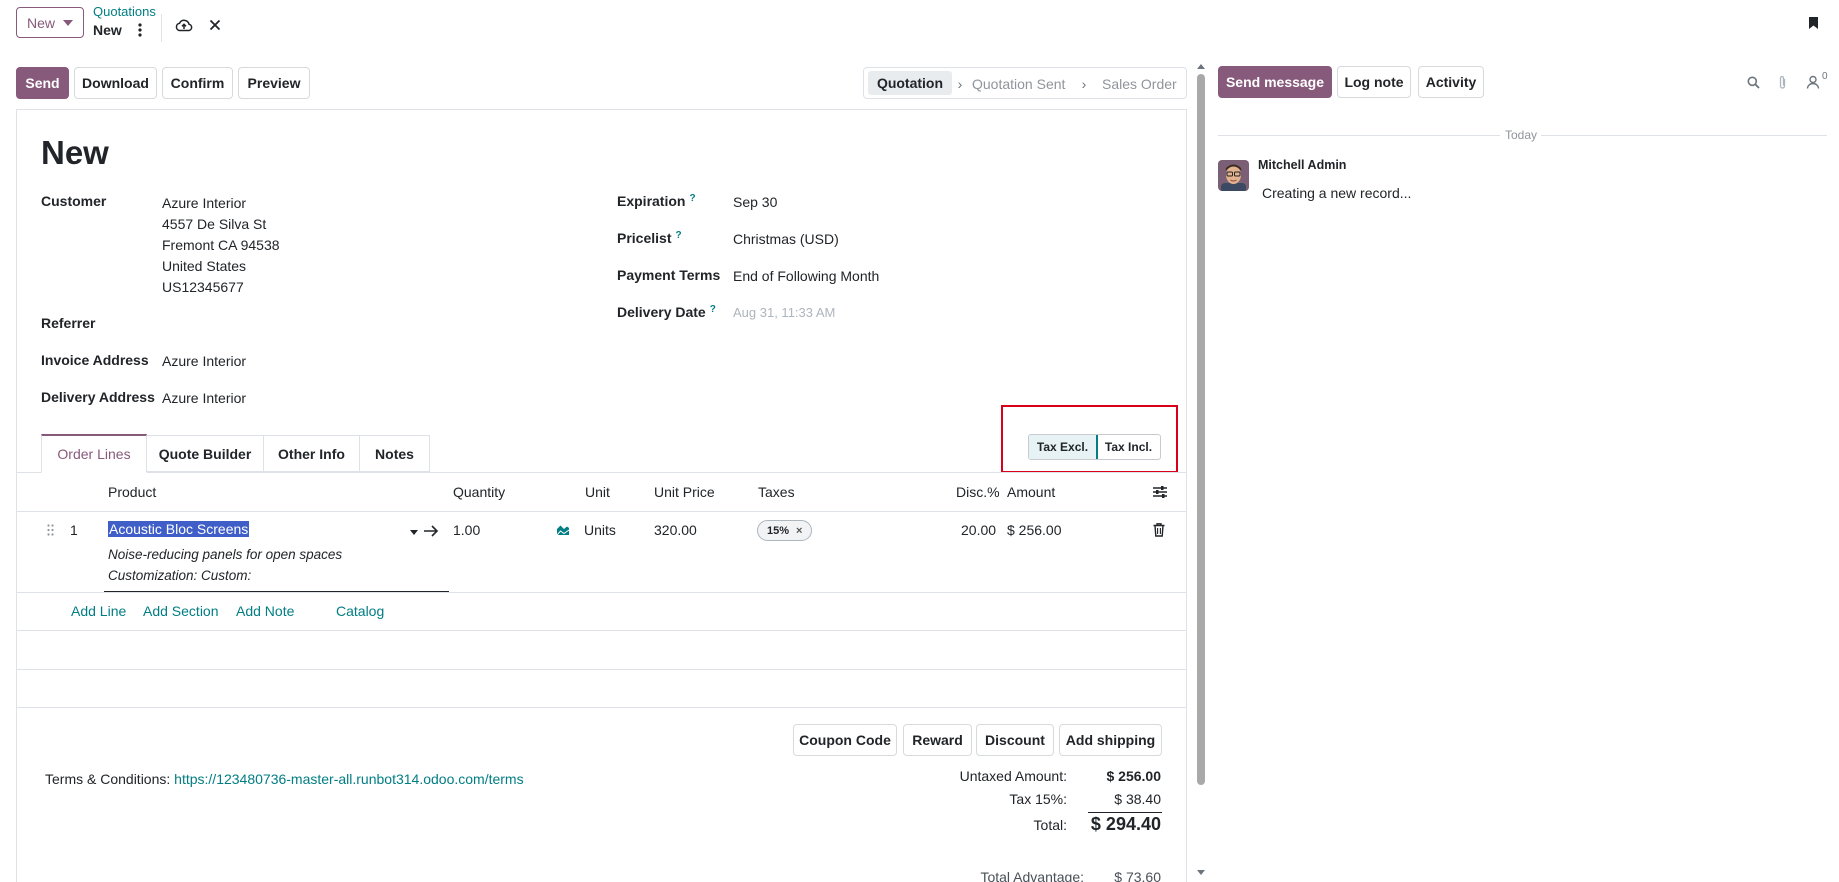  Describe the element at coordinates (107, 30) in the screenshot. I see `breadcrumb-current: New` at that location.